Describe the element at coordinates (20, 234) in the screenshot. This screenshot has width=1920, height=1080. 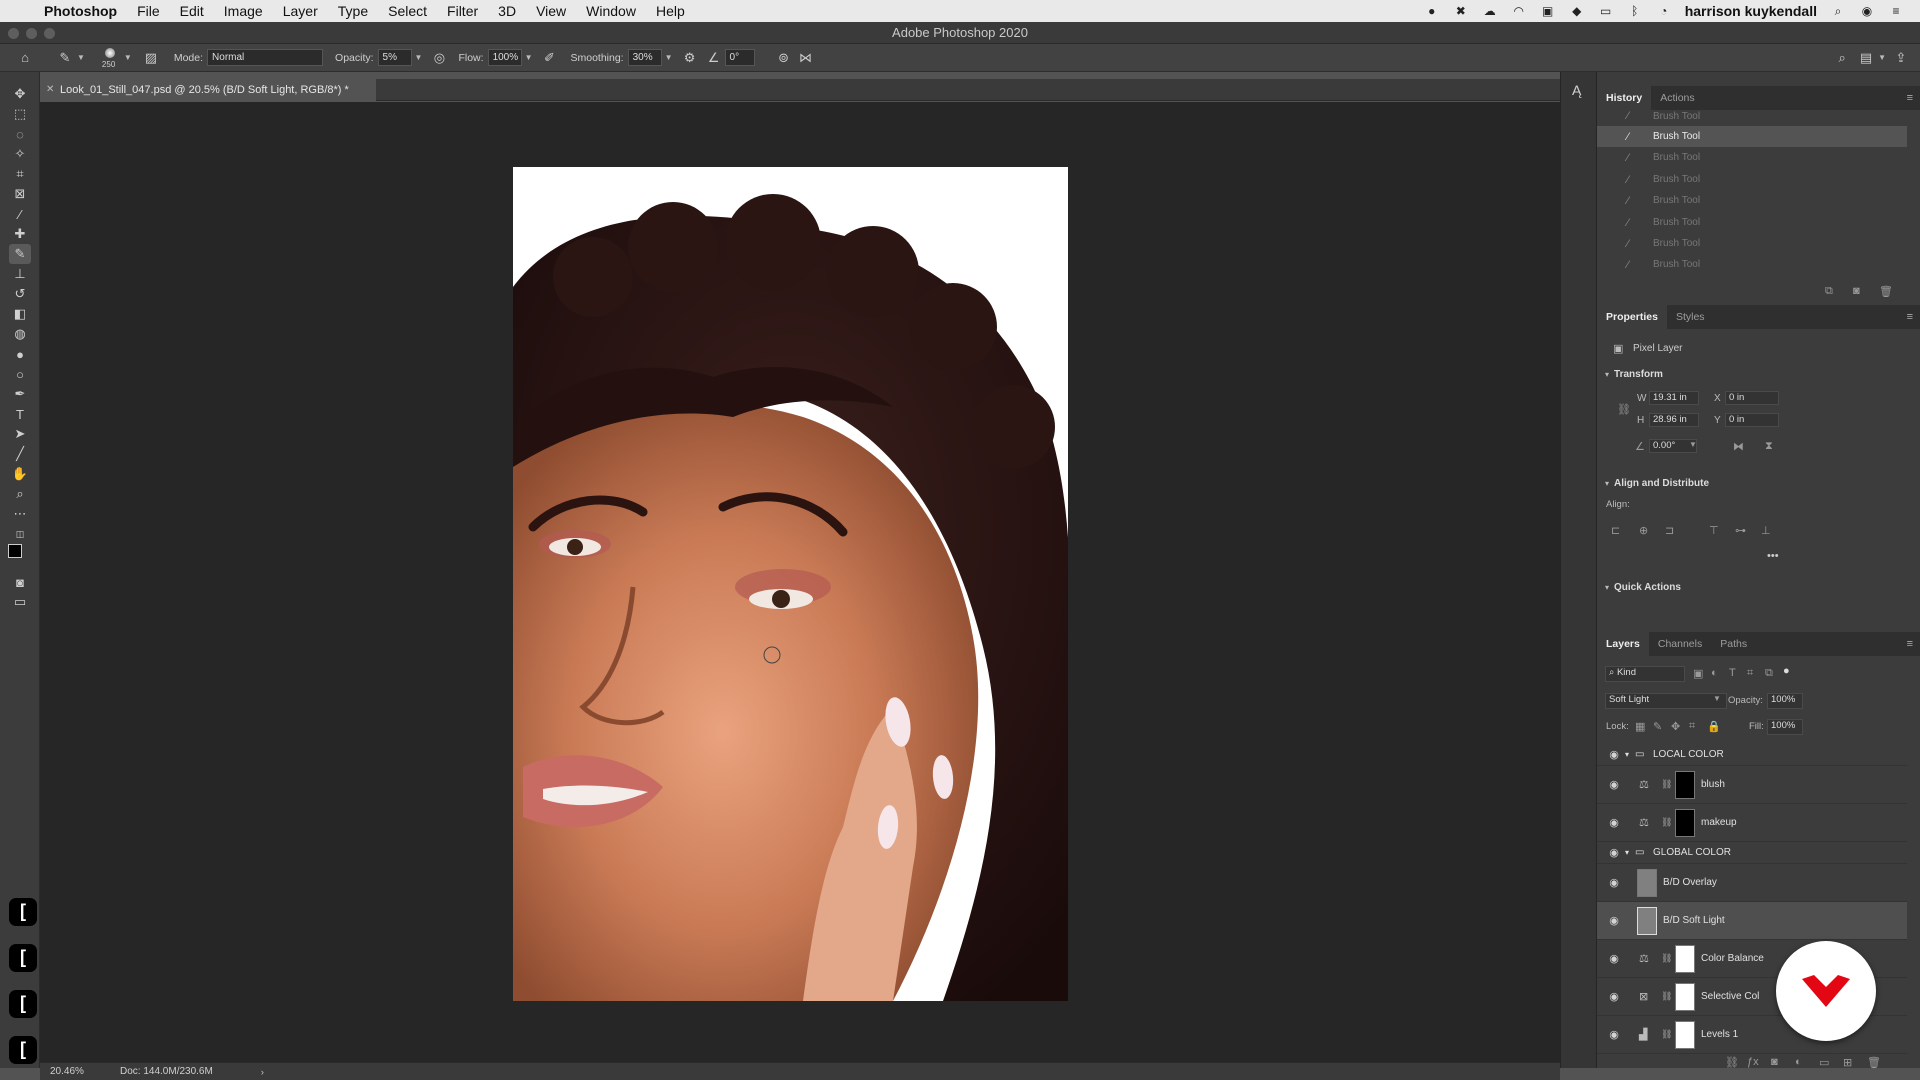
I see `healing-brush-tool-icon: ✚` at that location.